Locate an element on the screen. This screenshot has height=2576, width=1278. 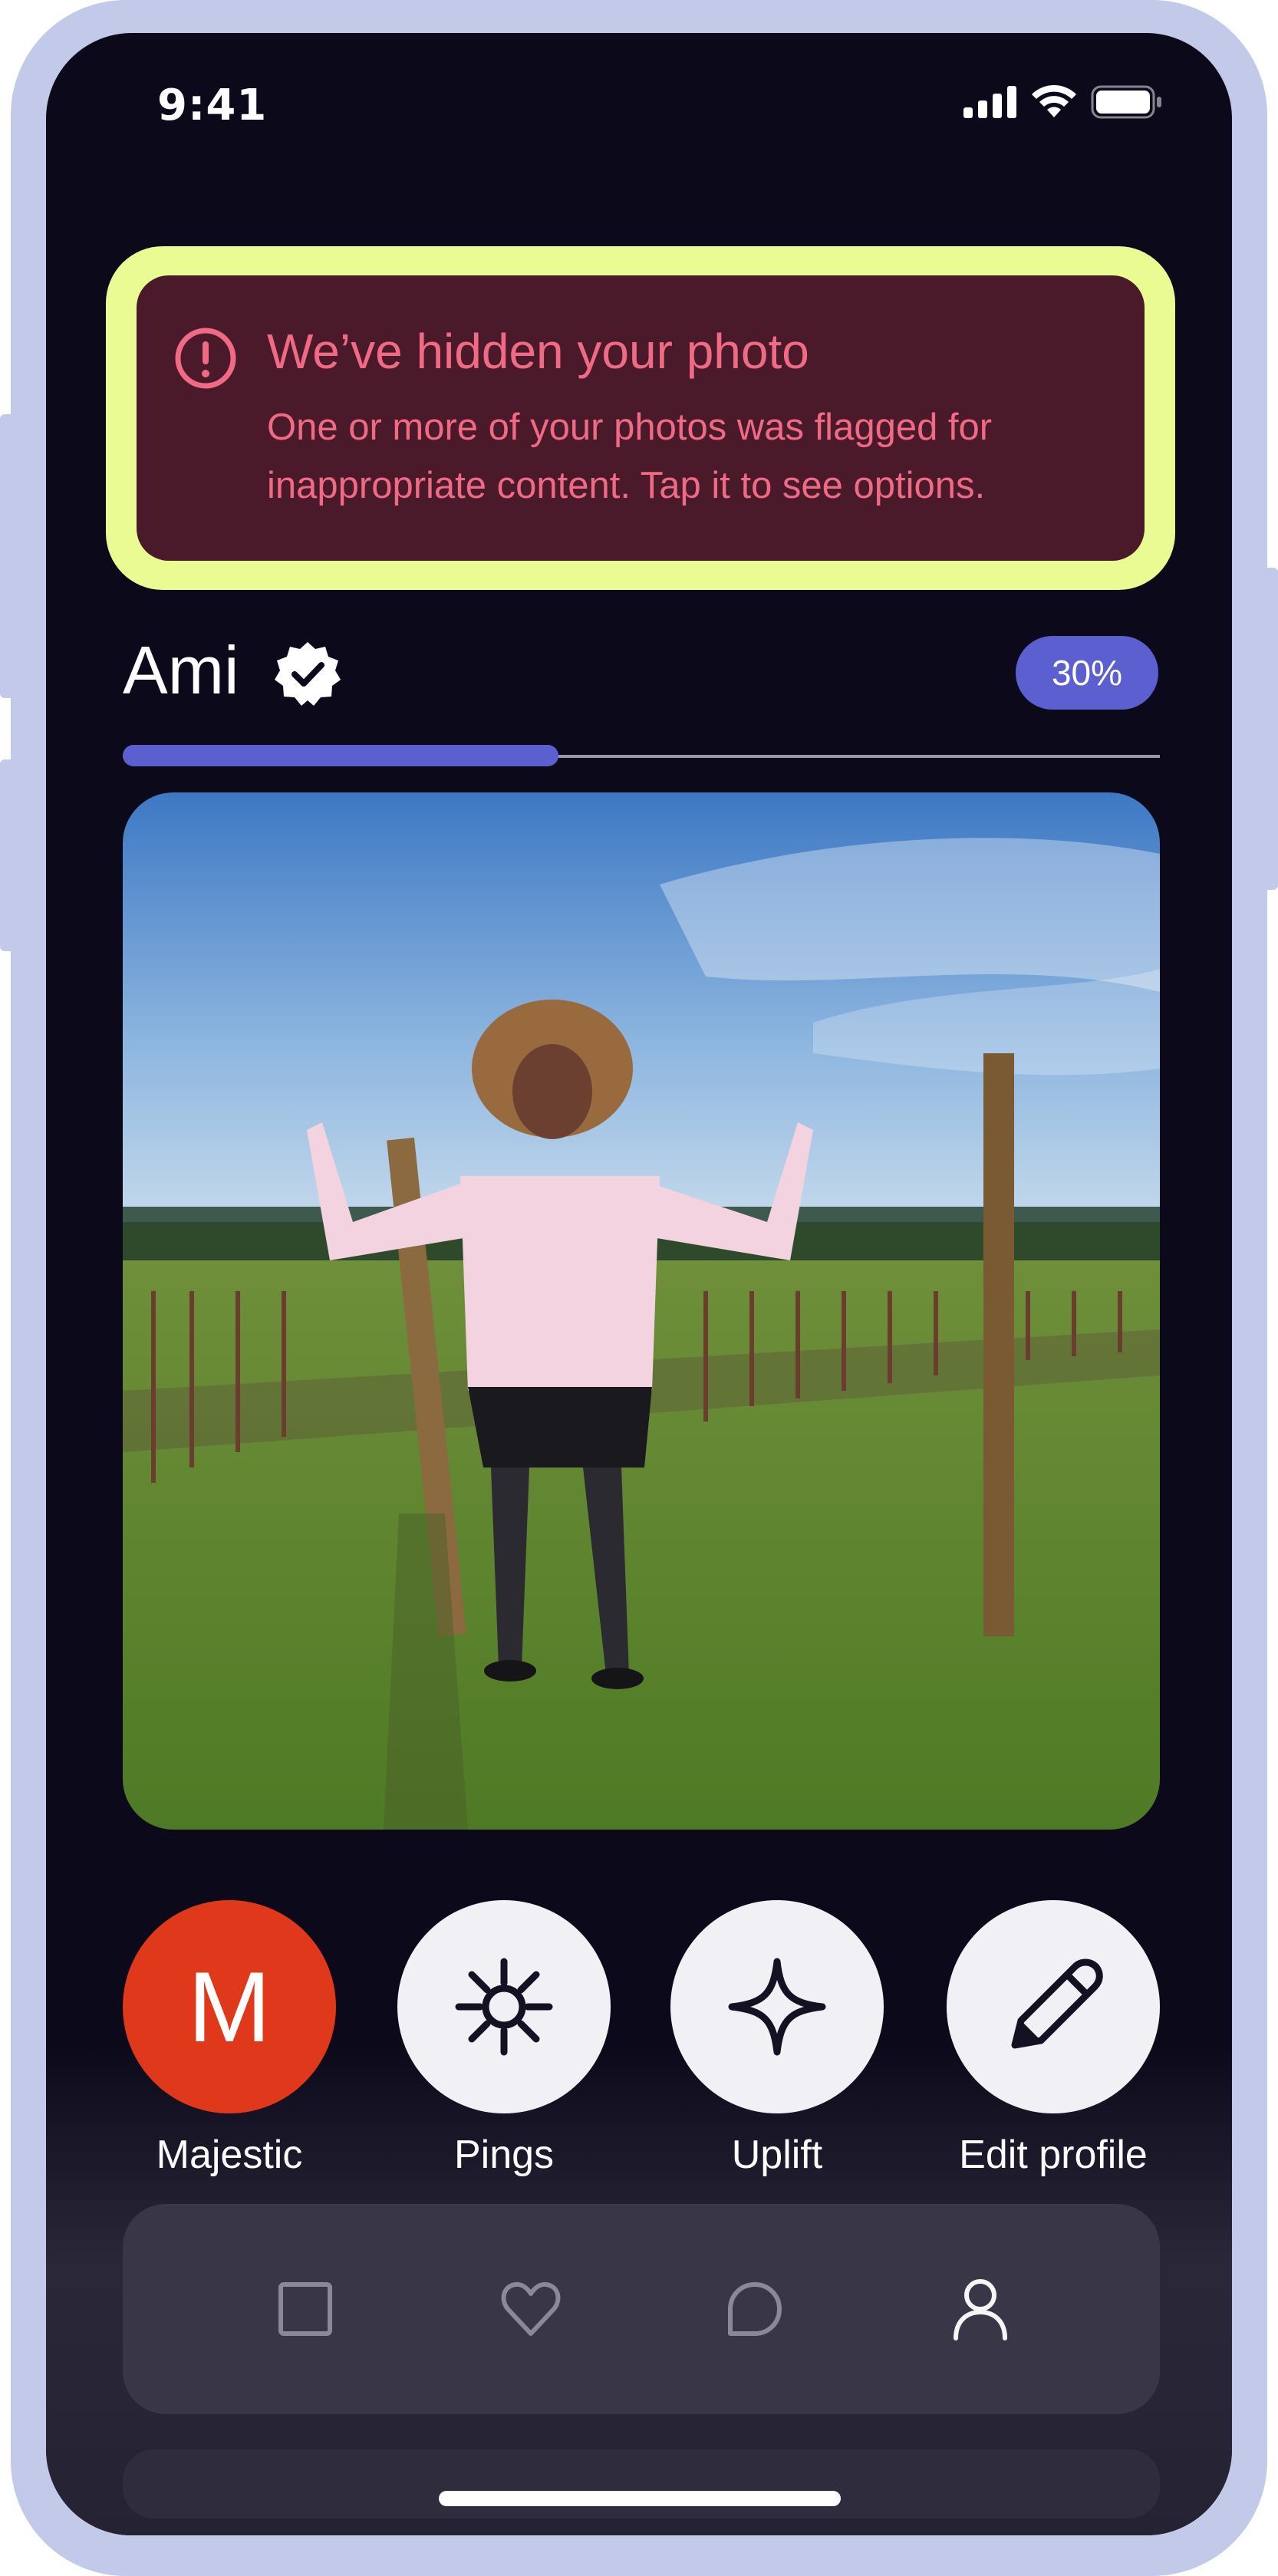
tab-home is located at coordinates (305, 2309).